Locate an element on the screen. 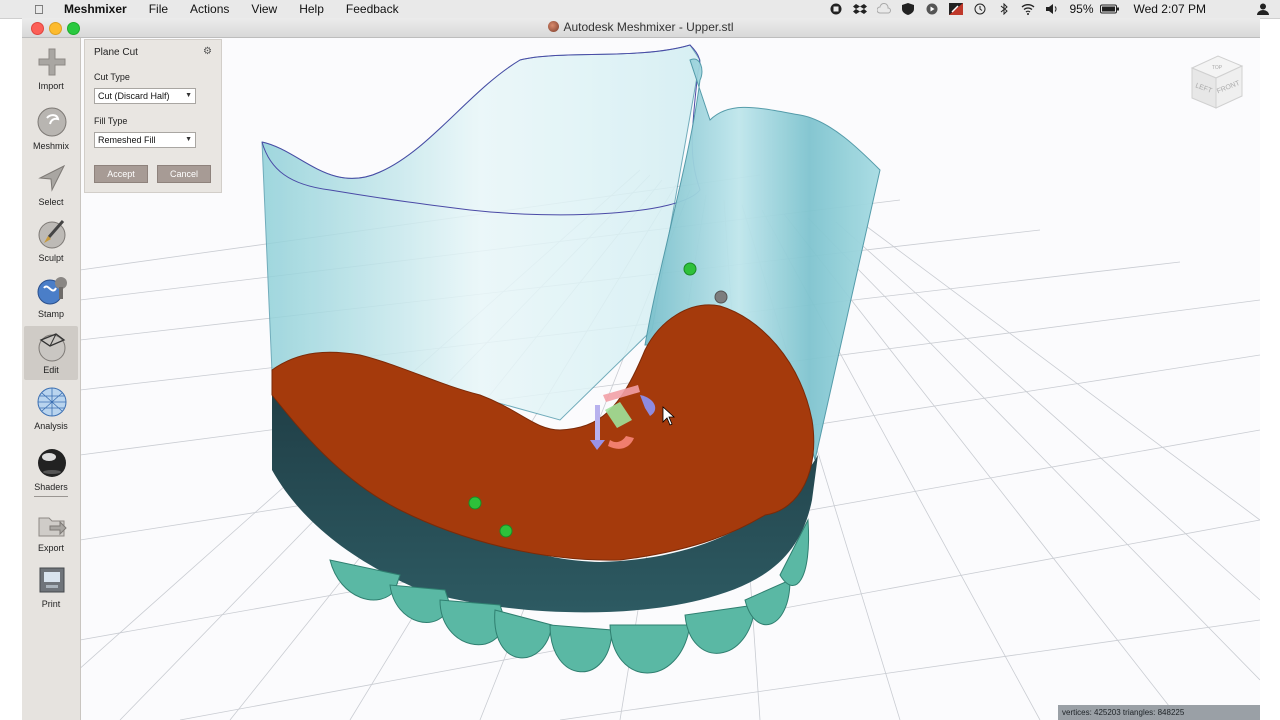 This screenshot has height=720, width=1280. tool-analysis: Analysis is located at coordinates (51, 409).